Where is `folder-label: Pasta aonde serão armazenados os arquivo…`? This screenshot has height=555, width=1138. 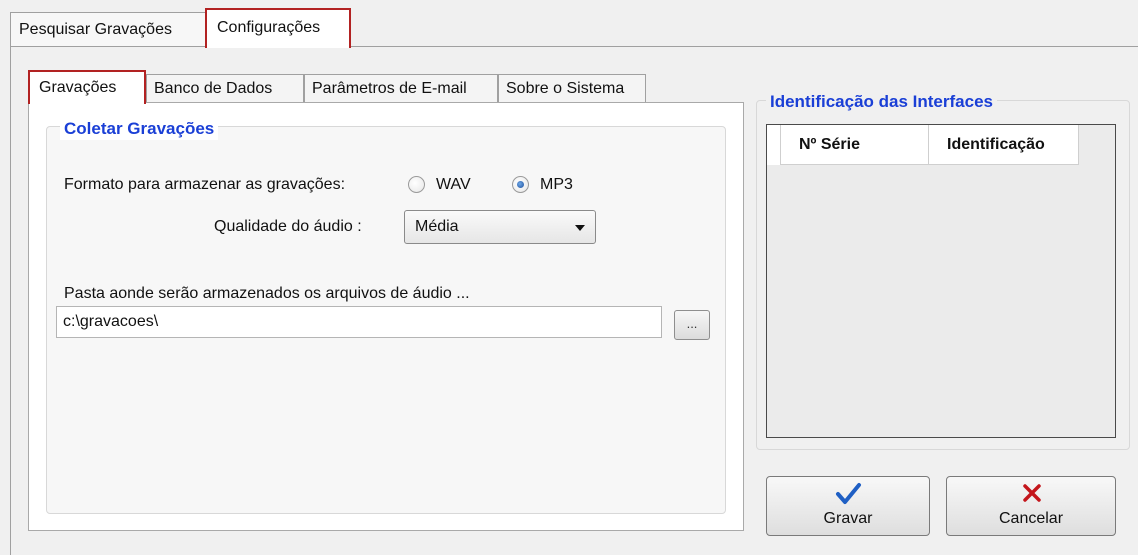
folder-label: Pasta aonde serão armazenados os arquivo… is located at coordinates (267, 293).